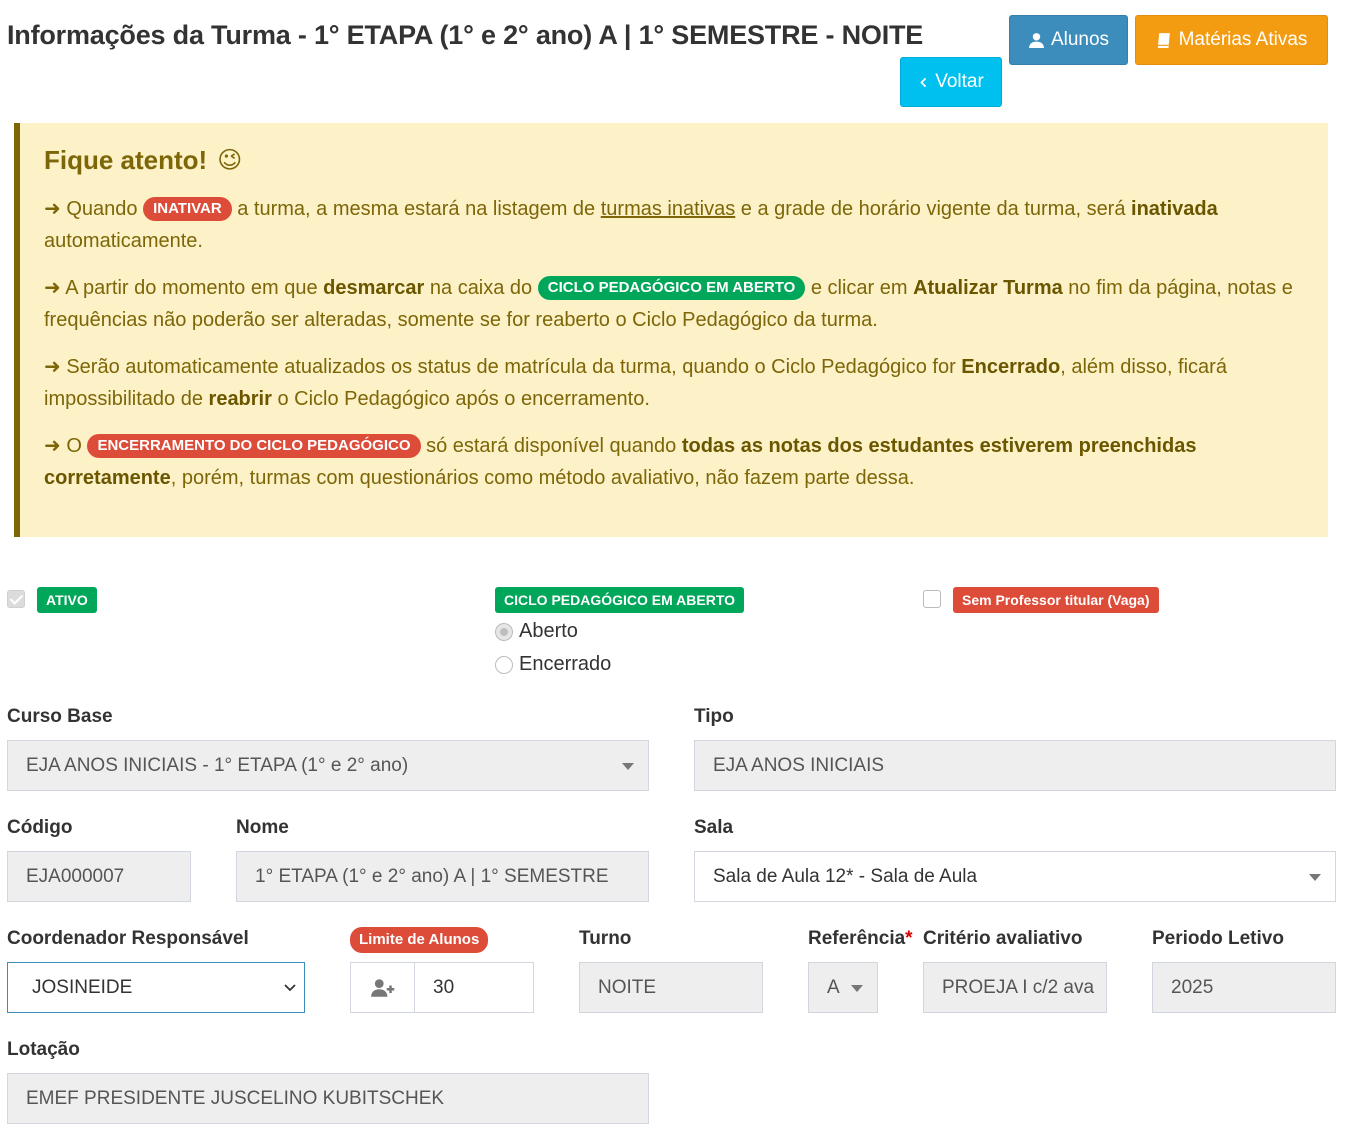 The height and width of the screenshot is (1128, 1355). What do you see at coordinates (187, 209) in the screenshot?
I see `inativar-pill: INATIVAR` at bounding box center [187, 209].